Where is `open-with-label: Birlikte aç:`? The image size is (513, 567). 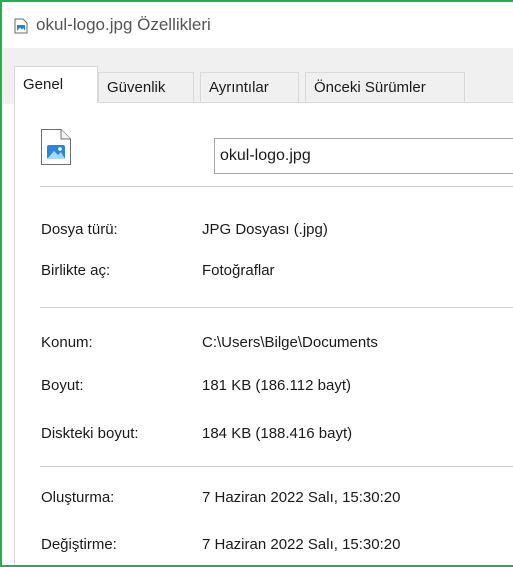 open-with-label: Birlikte aç: is located at coordinates (76, 270).